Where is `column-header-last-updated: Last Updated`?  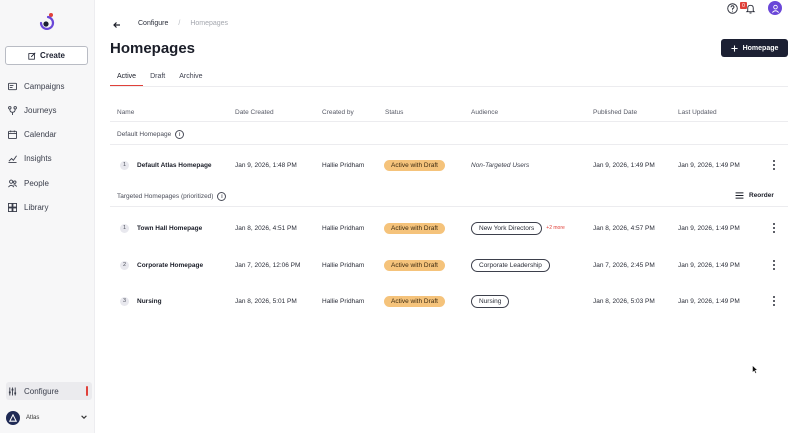
column-header-last-updated: Last Updated is located at coordinates (697, 112).